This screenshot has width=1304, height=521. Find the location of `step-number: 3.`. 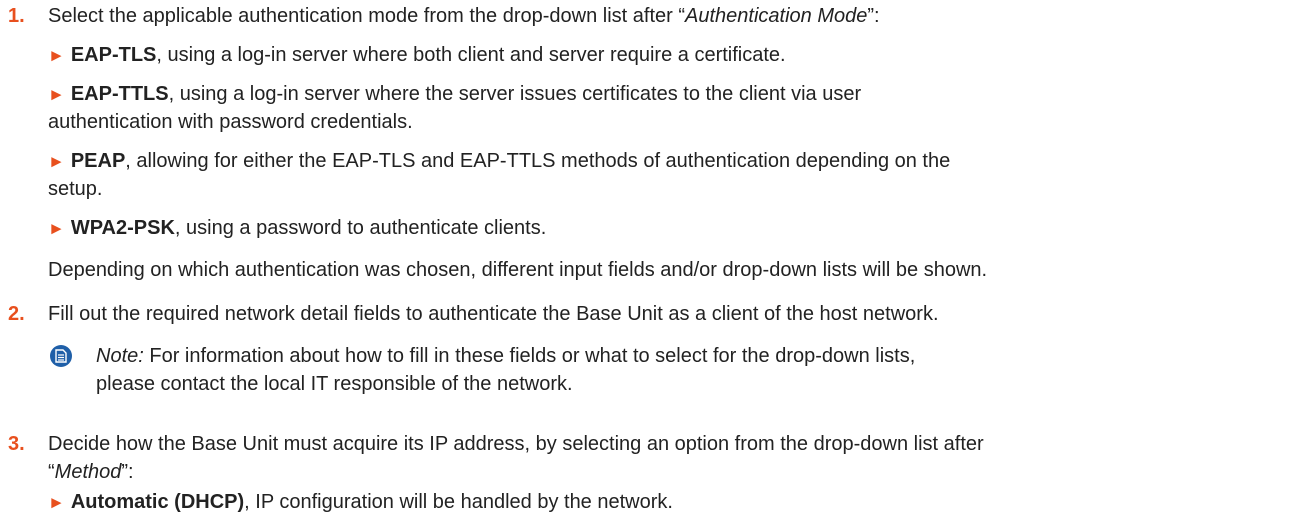

step-number: 3. is located at coordinates (16, 444).